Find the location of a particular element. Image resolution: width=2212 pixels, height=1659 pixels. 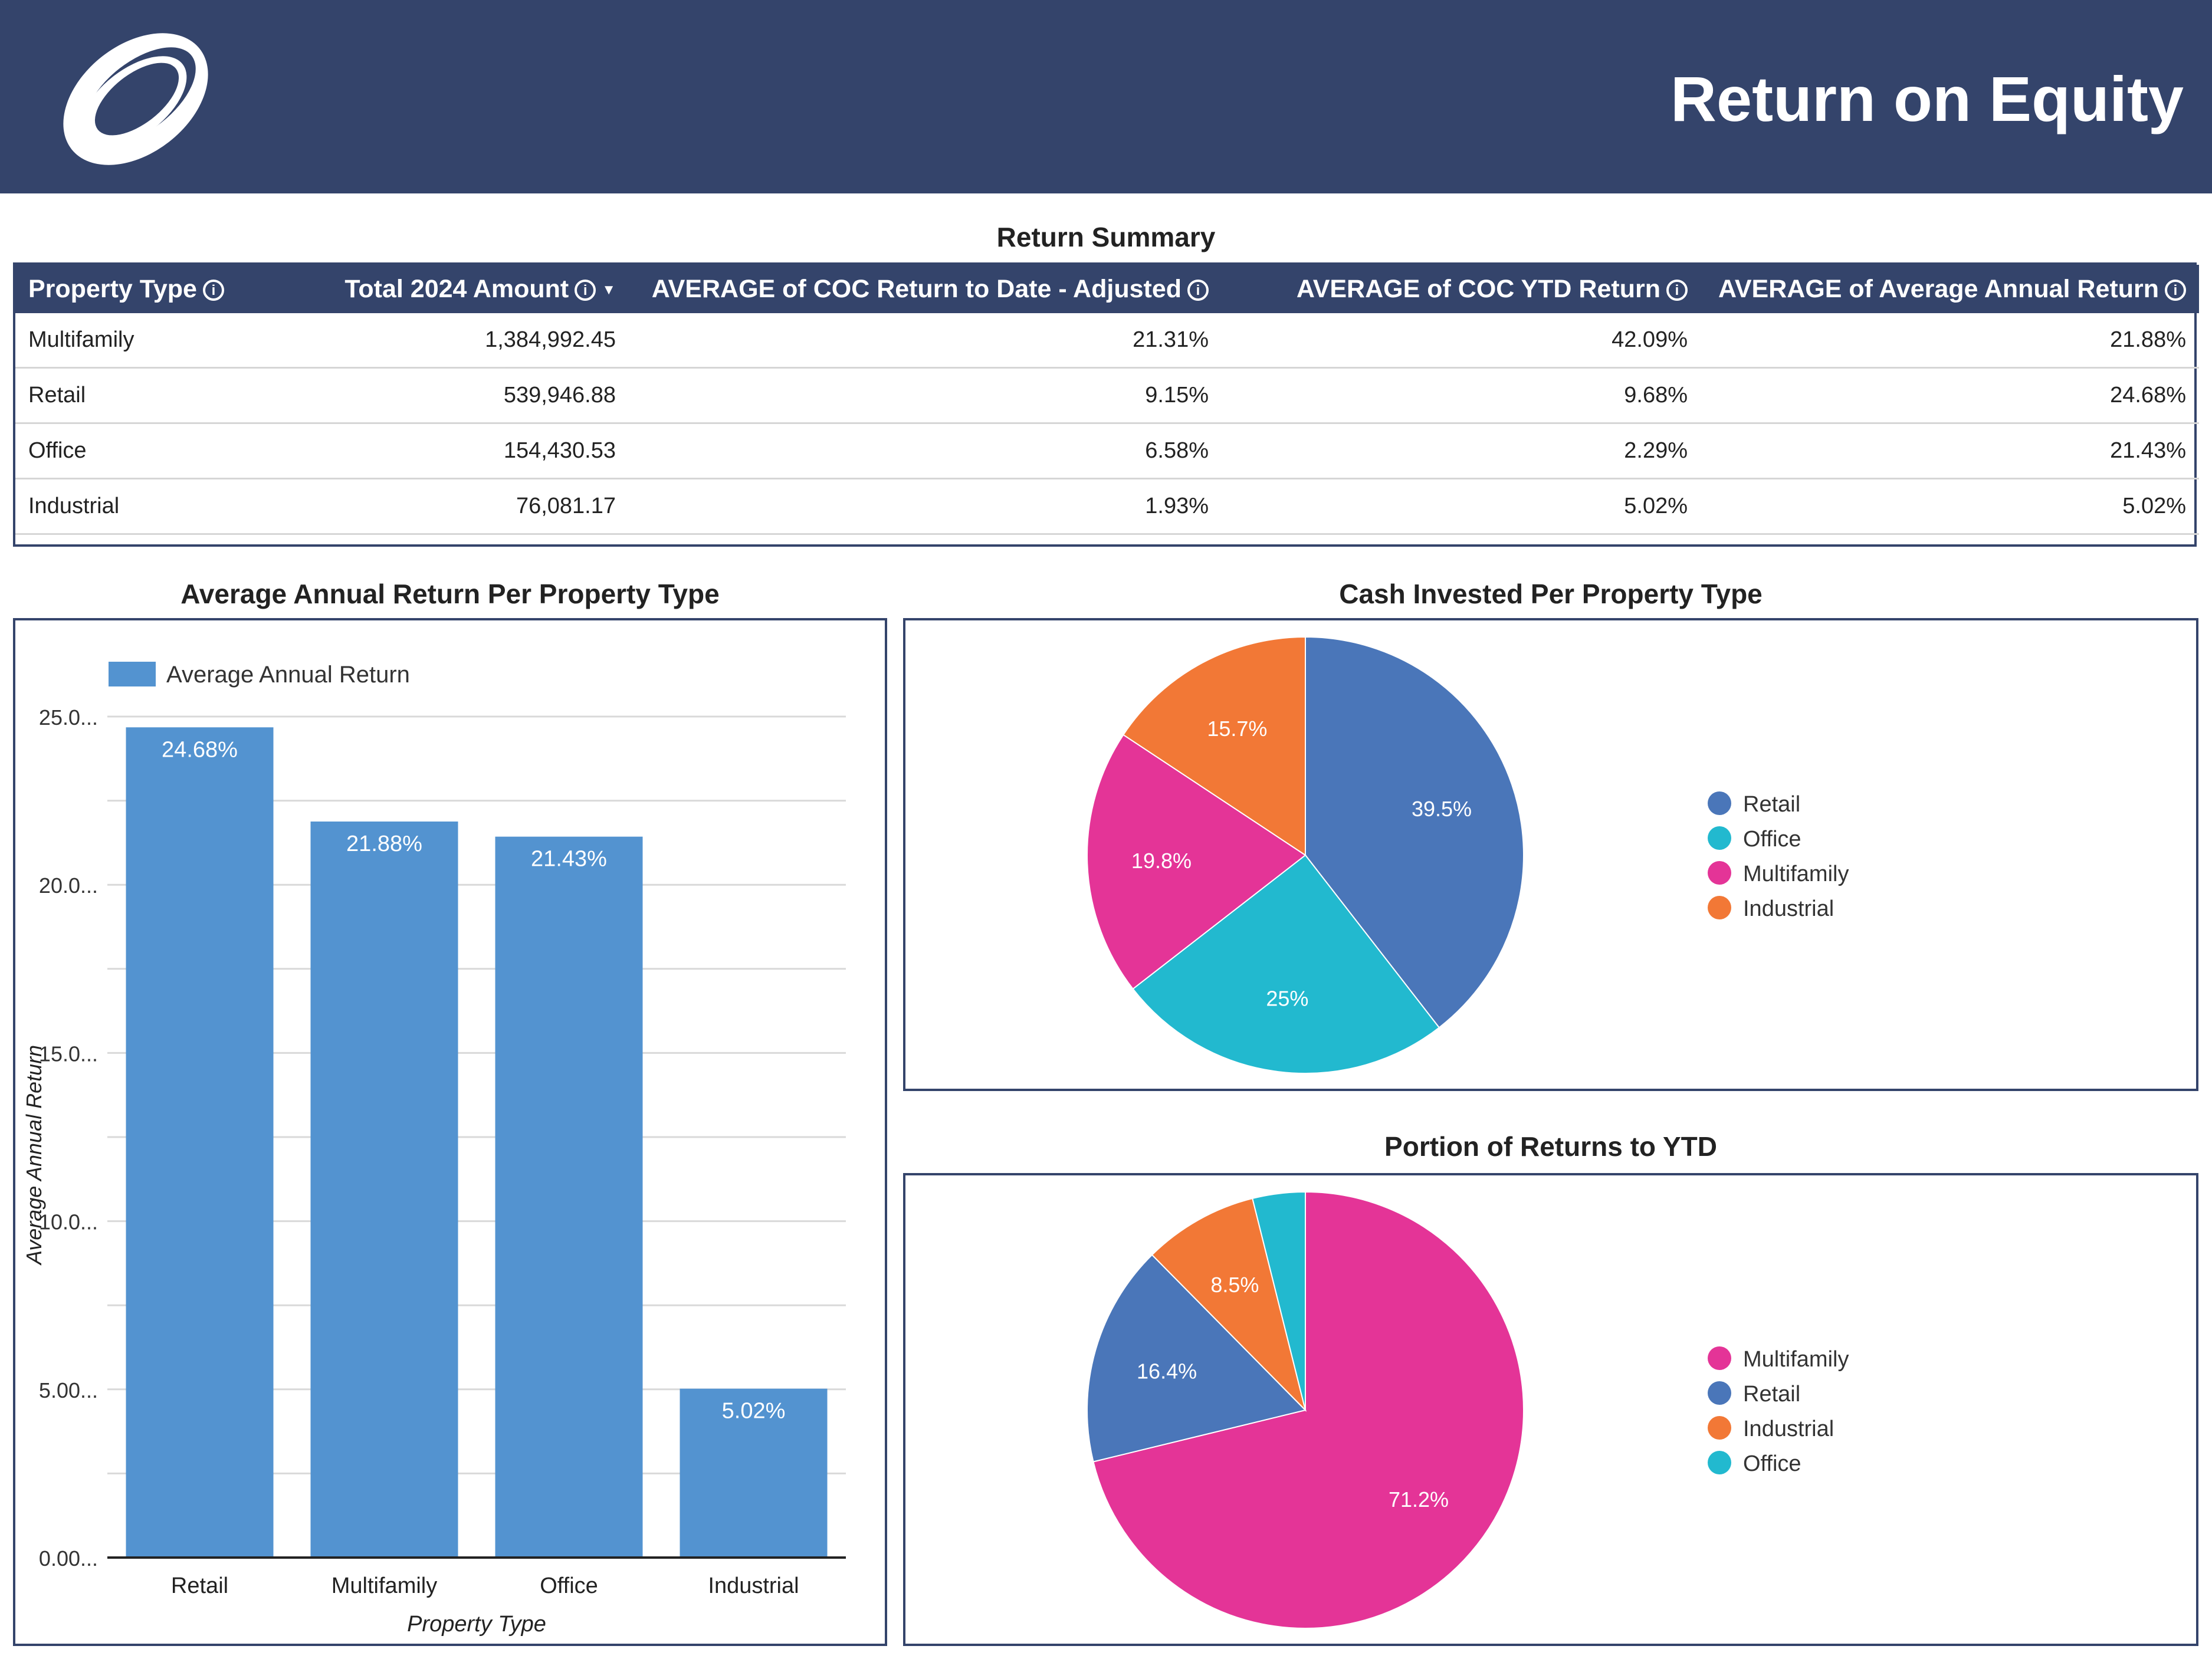

pie-chart-2-title: Portion of Returns to YTD is located at coordinates (1550, 1146).